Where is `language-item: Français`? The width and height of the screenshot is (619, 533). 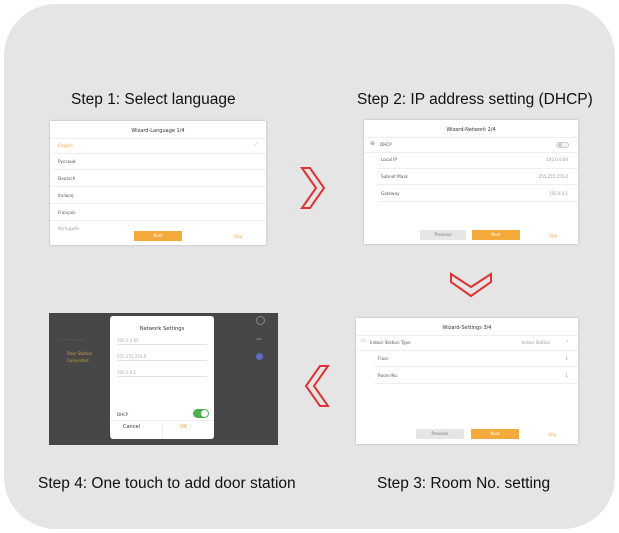 language-item: Français is located at coordinates (66, 212).